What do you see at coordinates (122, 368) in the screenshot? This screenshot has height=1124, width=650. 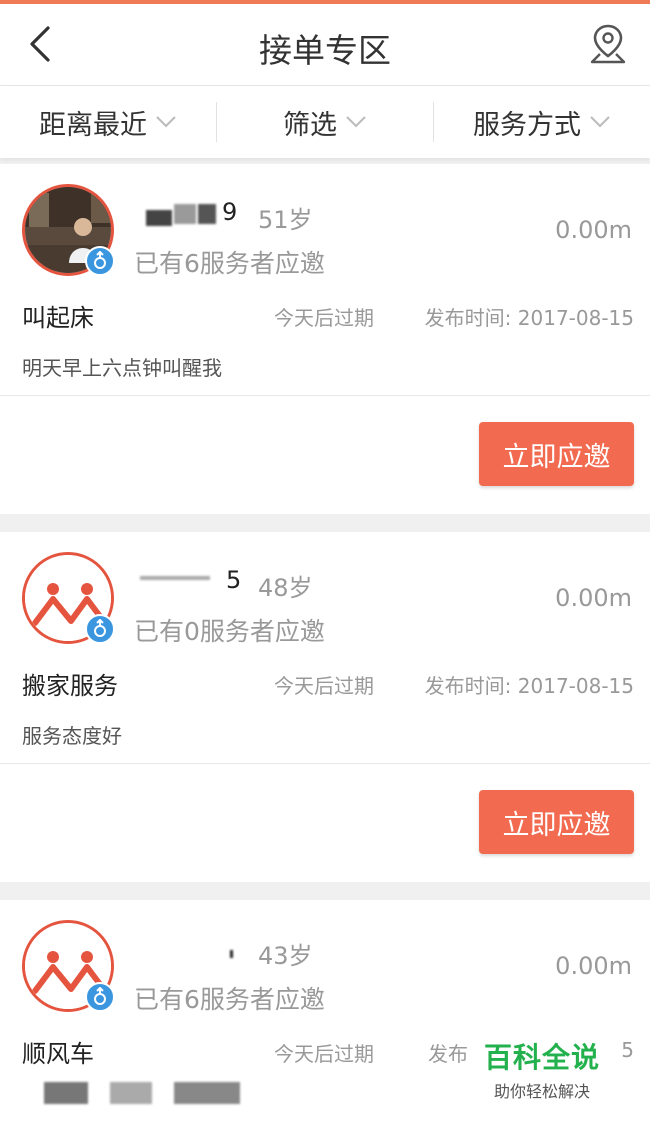 I see `order-description: 明天早上六点钟叫醒我` at bounding box center [122, 368].